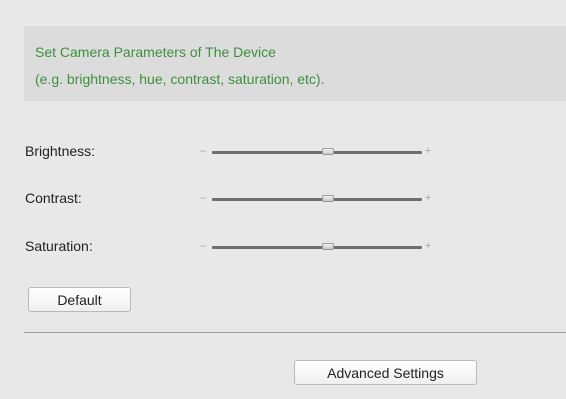  What do you see at coordinates (428, 246) in the screenshot?
I see `saturation-plus-icon: +` at bounding box center [428, 246].